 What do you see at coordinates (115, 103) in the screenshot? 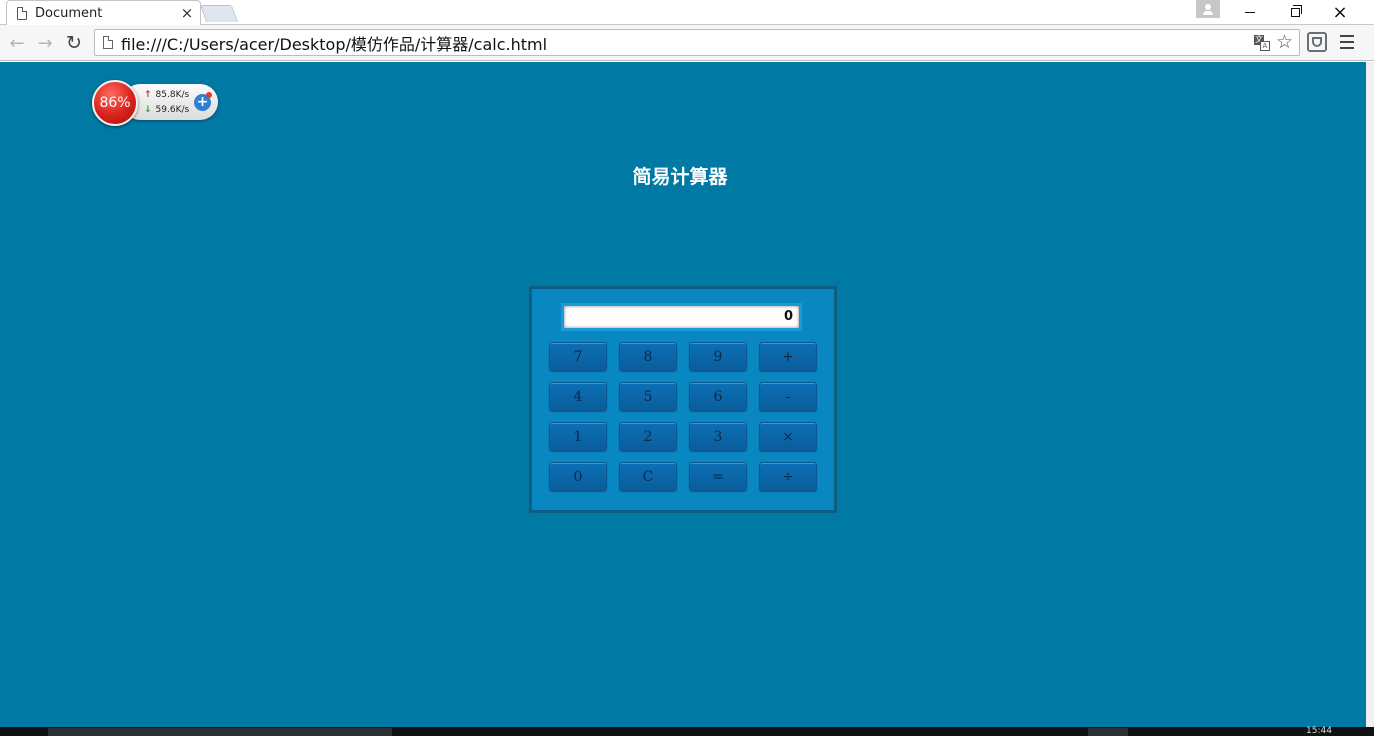
I see `memory-usage-ball: 86%` at bounding box center [115, 103].